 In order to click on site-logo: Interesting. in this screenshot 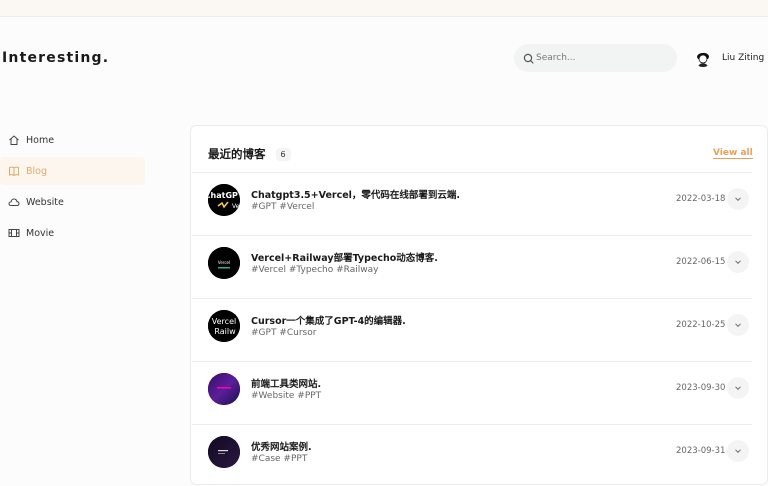, I will do `click(55, 58)`.